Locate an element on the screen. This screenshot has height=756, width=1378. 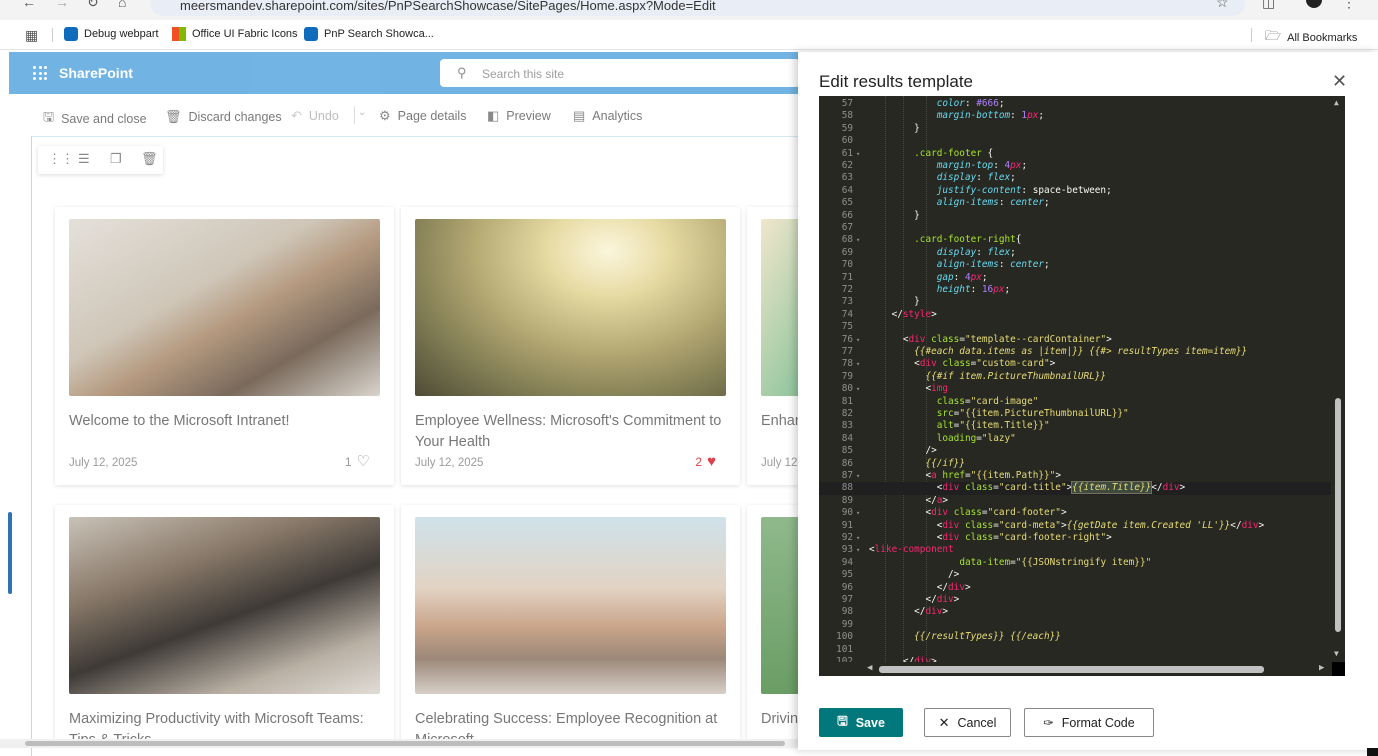
code-line: 85 /> is located at coordinates (1075, 451).